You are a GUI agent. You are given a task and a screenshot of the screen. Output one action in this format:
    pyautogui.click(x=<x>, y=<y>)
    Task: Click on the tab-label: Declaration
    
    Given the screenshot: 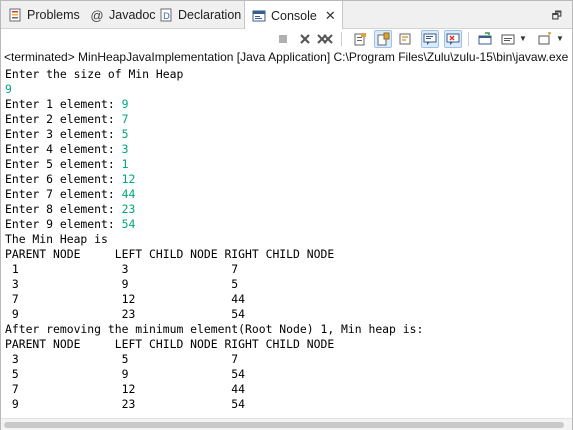 What is the action you would take?
    pyautogui.click(x=210, y=15)
    